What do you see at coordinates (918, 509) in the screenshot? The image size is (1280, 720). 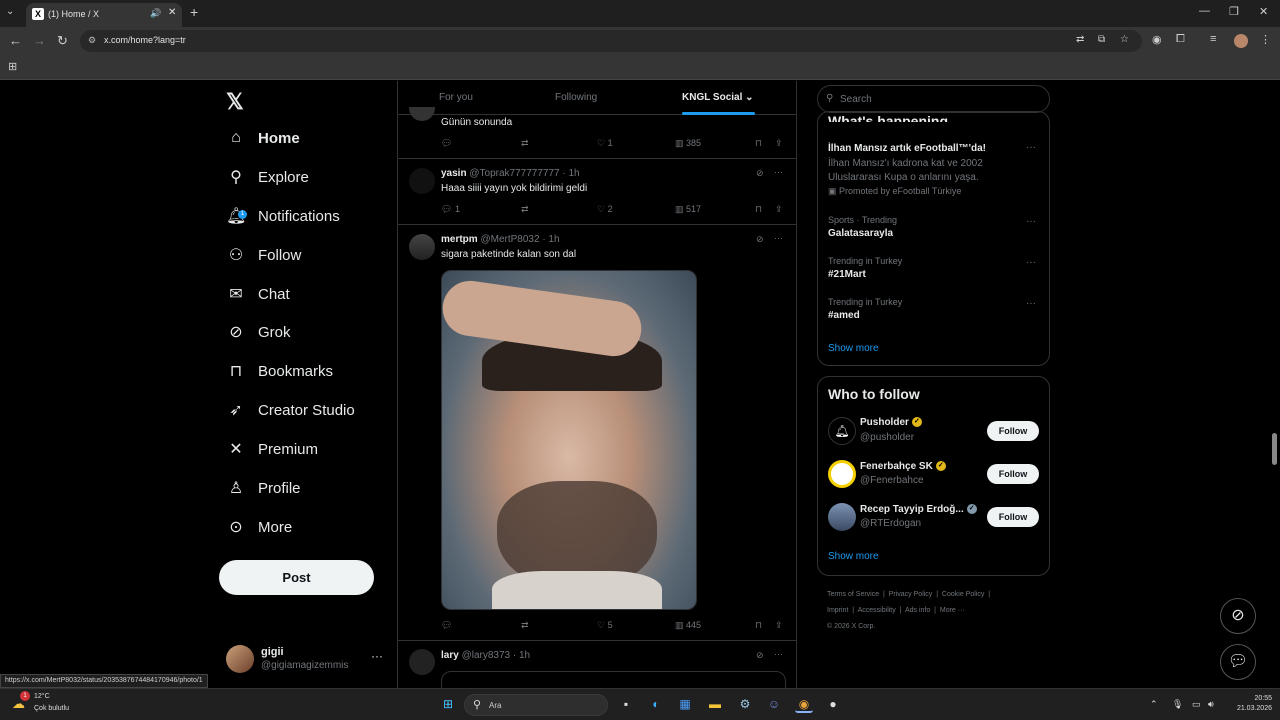 I see `suggestion-name: Recep Tayyip Erdoğ... ✓` at bounding box center [918, 509].